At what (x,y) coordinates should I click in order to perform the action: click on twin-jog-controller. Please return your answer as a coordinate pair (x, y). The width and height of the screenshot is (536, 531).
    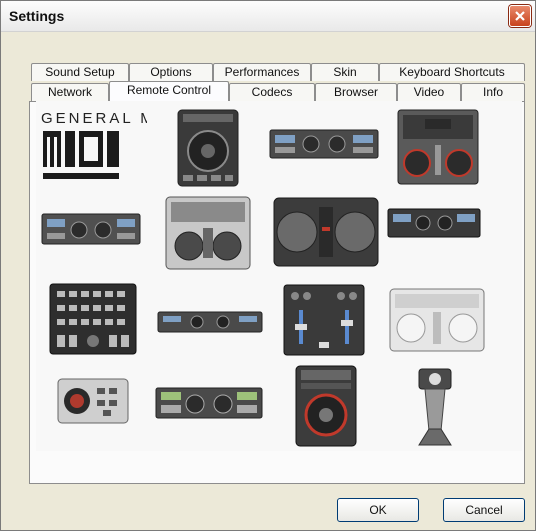
    Looking at the image, I should click on (326, 232).